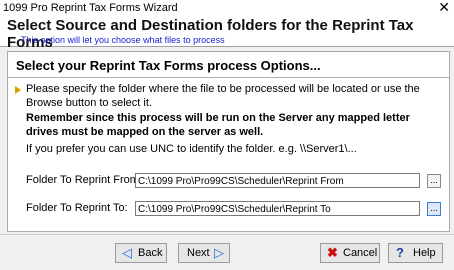 The width and height of the screenshot is (454, 270). I want to click on title-bar: 1099 Pro Reprint Tax Forms Wizard ✕, so click(227, 8).